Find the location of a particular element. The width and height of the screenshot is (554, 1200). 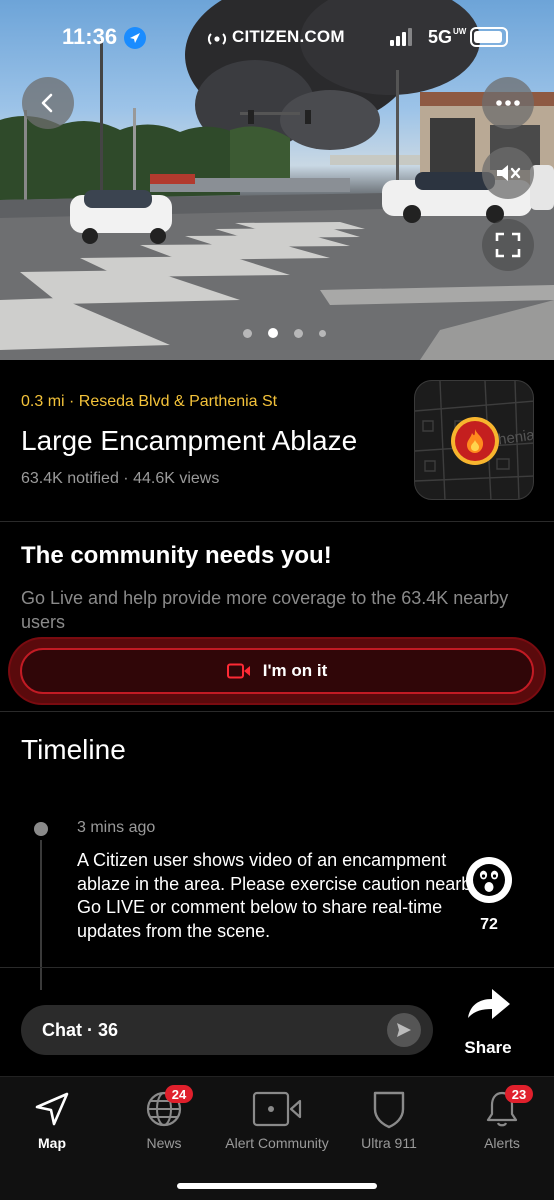

reaction-button is located at coordinates (489, 880).